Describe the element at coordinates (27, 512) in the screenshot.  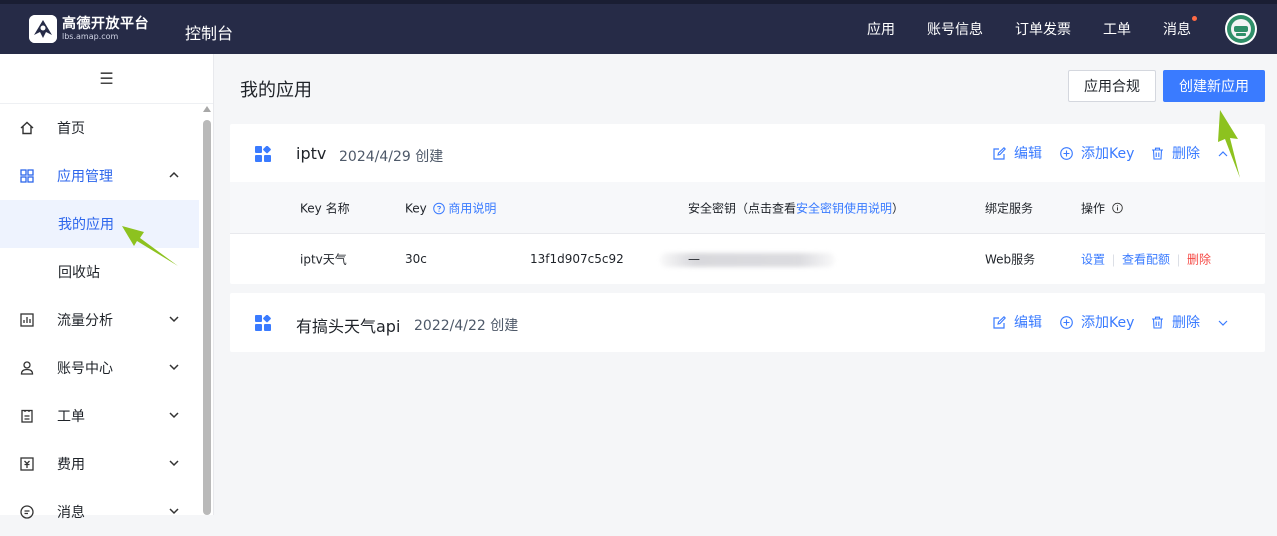
I see `message-icon` at that location.